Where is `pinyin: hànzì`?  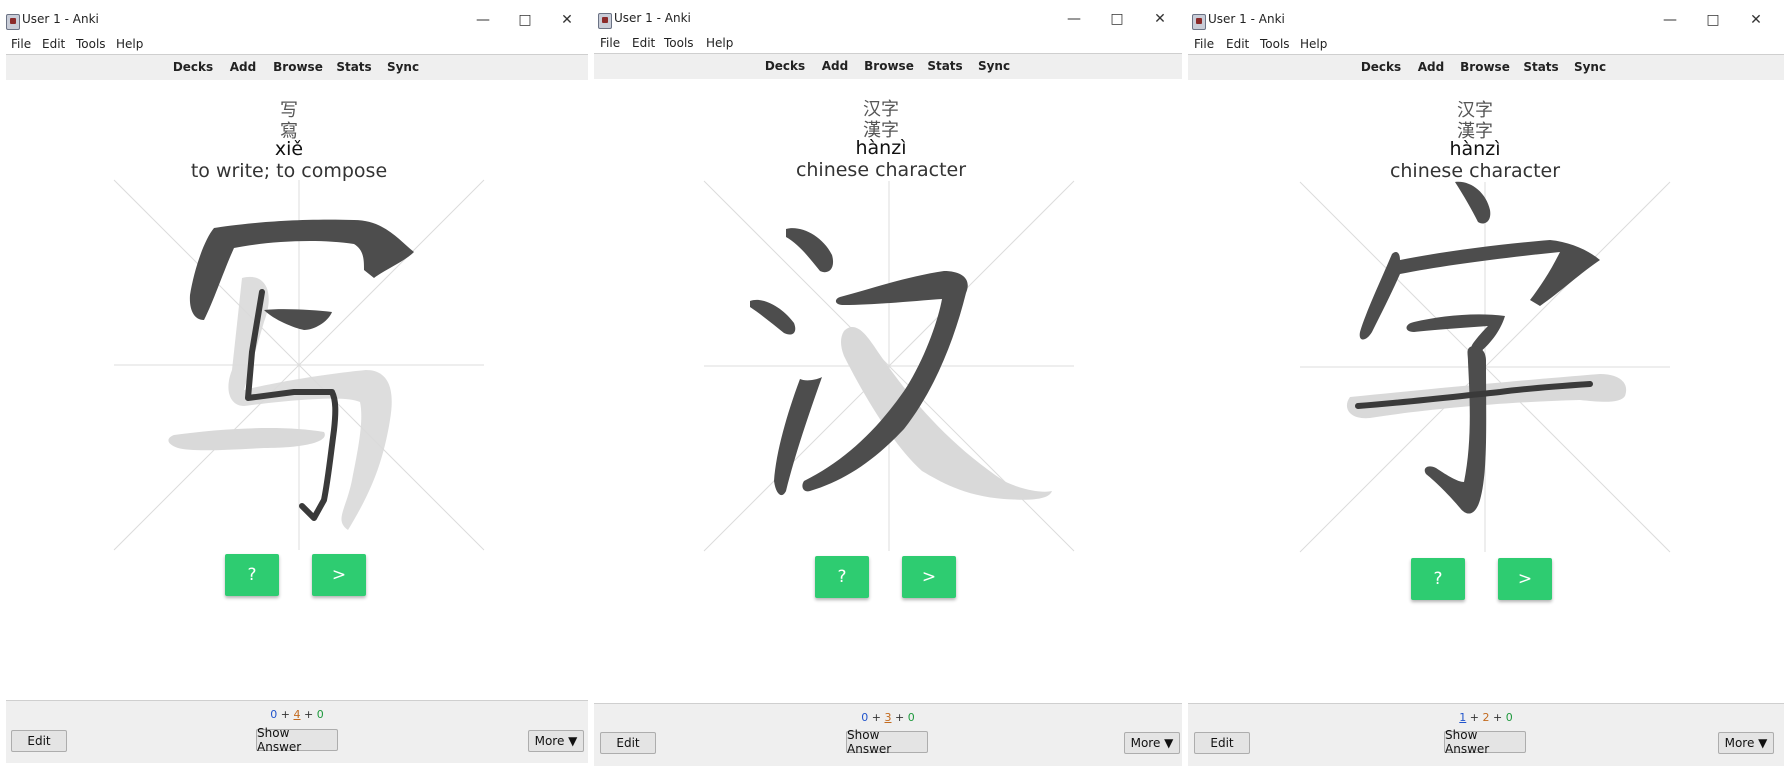 pinyin: hànzì is located at coordinates (881, 148).